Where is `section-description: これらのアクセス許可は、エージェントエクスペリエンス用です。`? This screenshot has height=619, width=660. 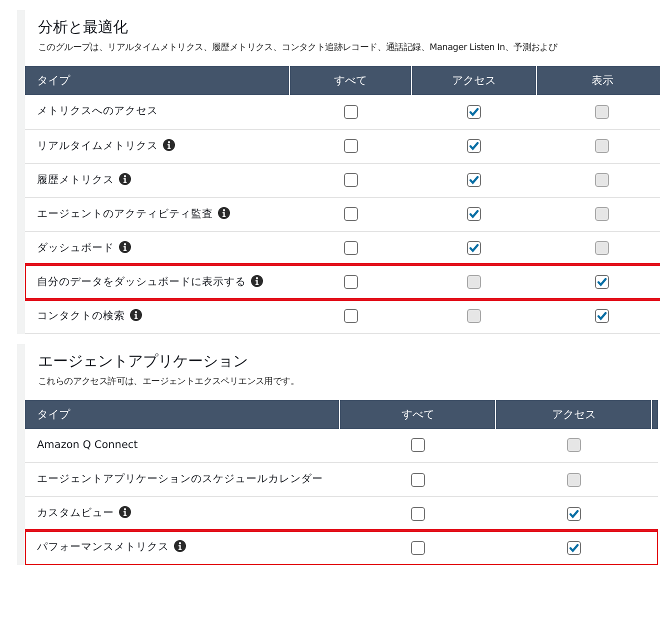
section-description: これらのアクセス許可は、エージェントエクスペリエンス用です。 is located at coordinates (168, 382).